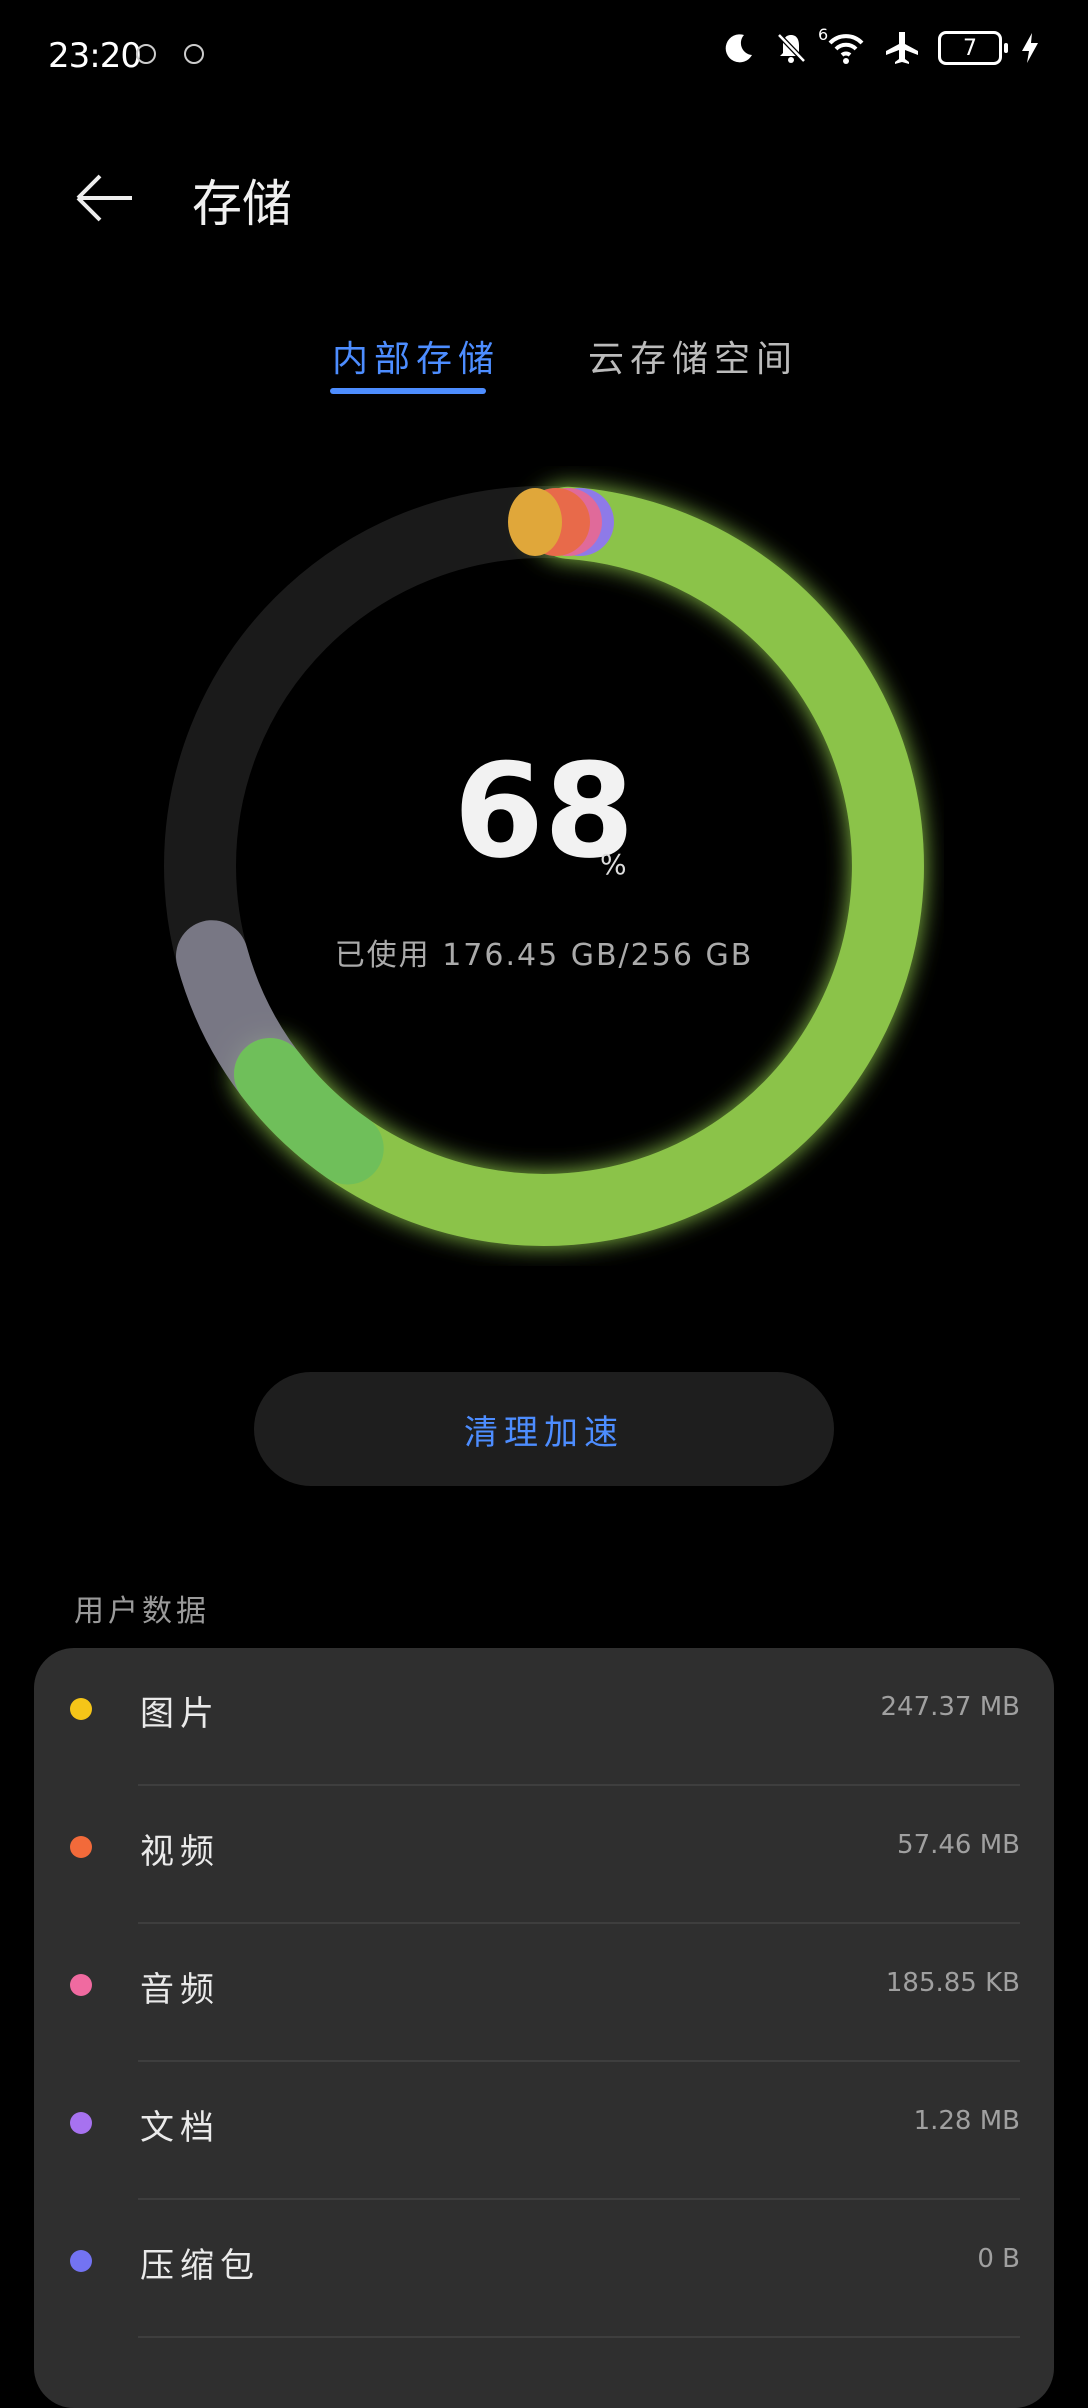  What do you see at coordinates (200, 2266) in the screenshot?
I see `list-item-label: 压缩包` at bounding box center [200, 2266].